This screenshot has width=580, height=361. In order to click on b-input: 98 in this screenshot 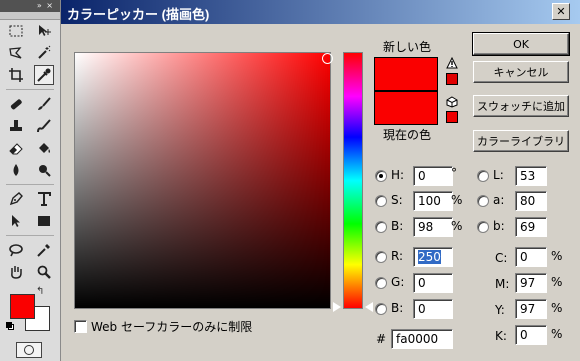, I will do `click(433, 227)`.